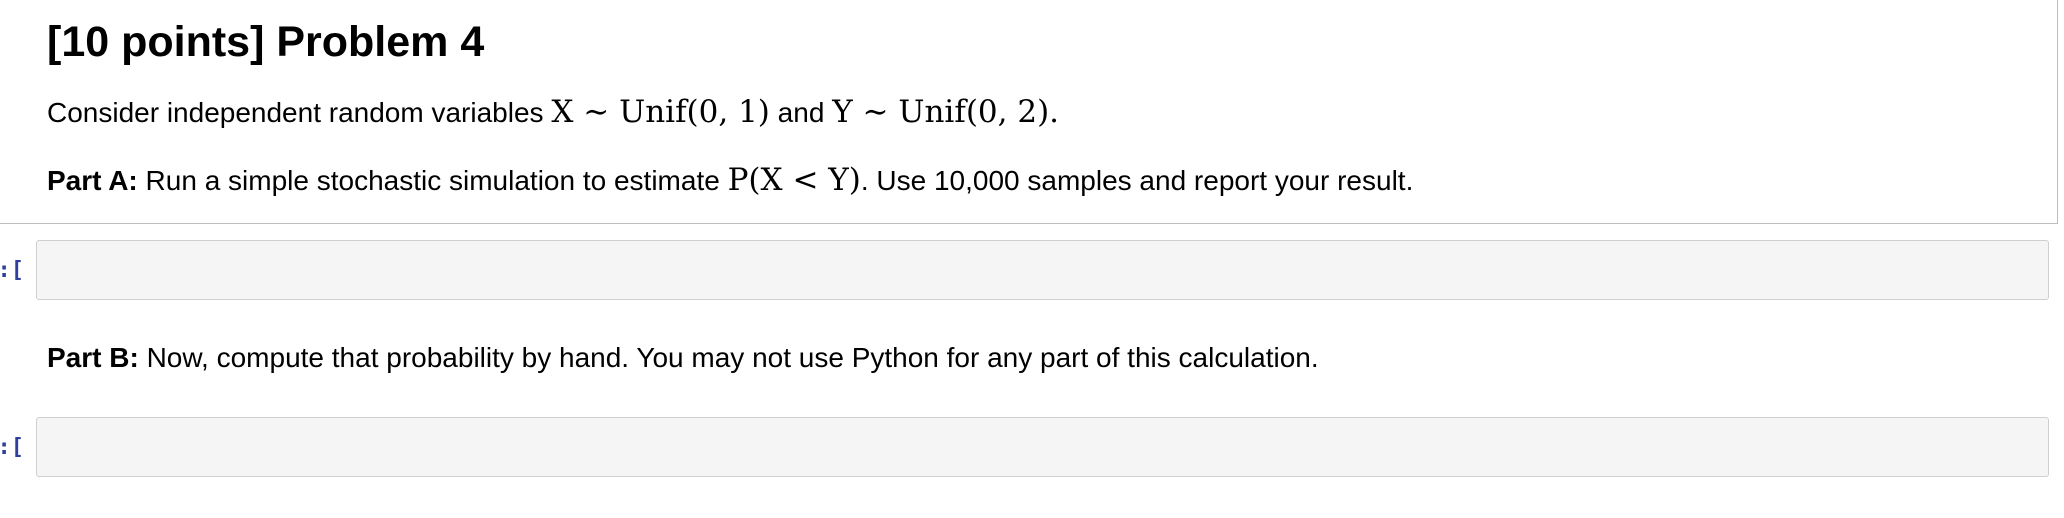 The width and height of the screenshot is (2064, 518). What do you see at coordinates (801, 112) in the screenshot?
I see `intro-and: and` at bounding box center [801, 112].